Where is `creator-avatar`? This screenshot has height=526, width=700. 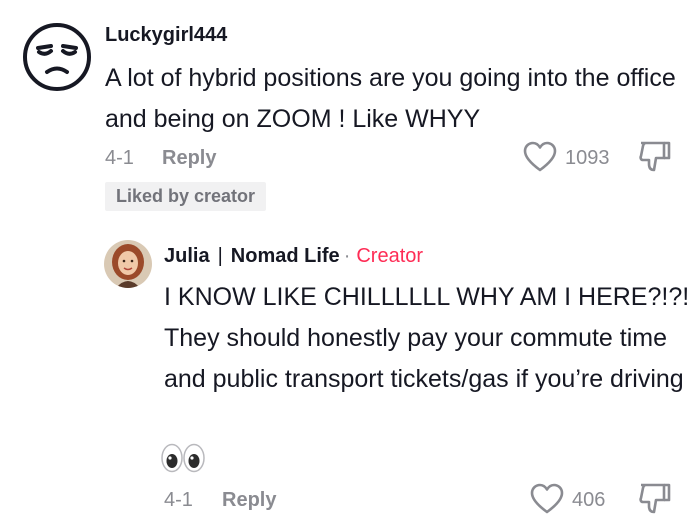 creator-avatar is located at coordinates (128, 264).